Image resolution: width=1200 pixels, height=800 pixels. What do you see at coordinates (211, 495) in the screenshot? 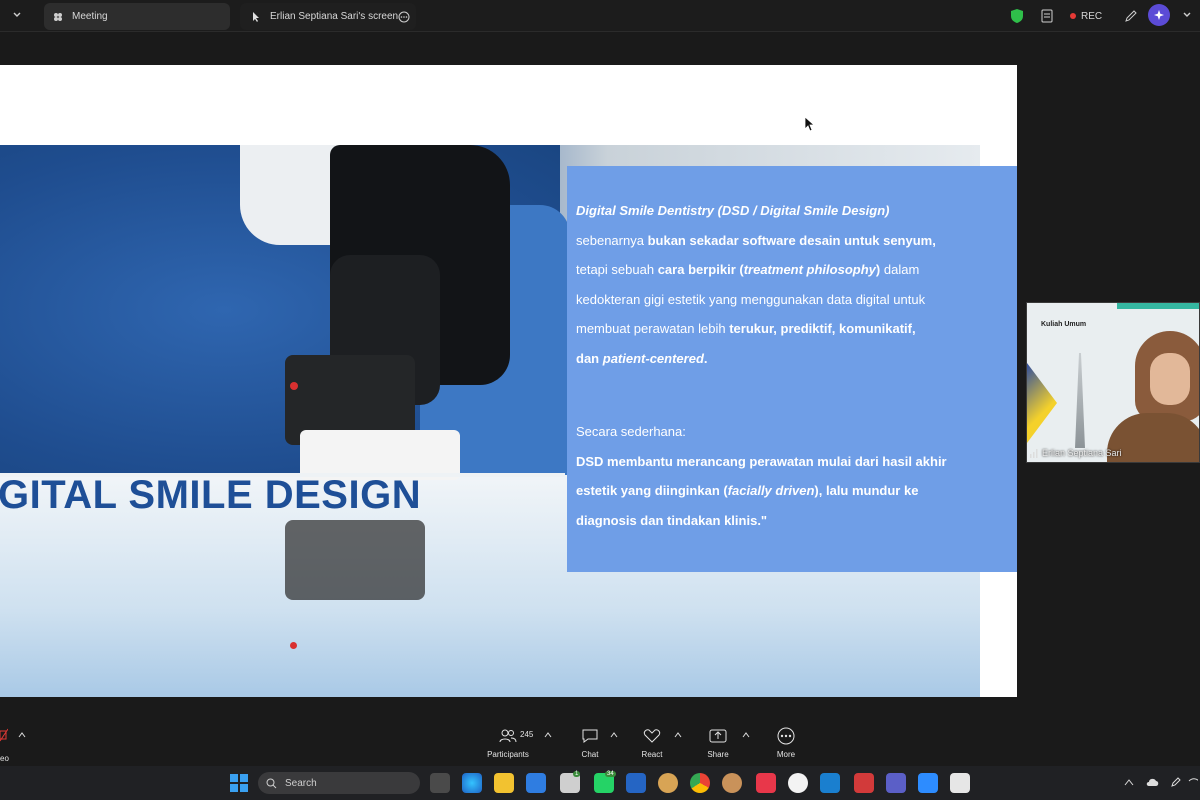
I see `slide-title: GITAL SMILE DESIGN` at bounding box center [211, 495].